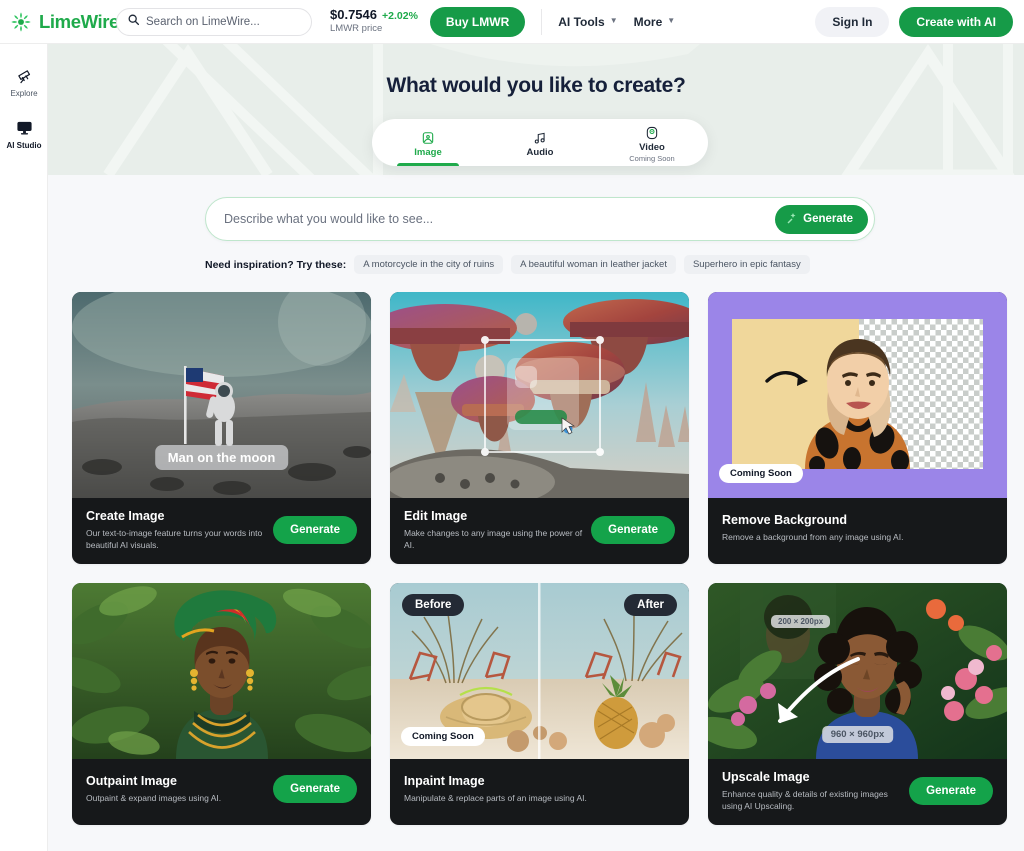  I want to click on sidebar-item-explore: Explore, so click(24, 82).